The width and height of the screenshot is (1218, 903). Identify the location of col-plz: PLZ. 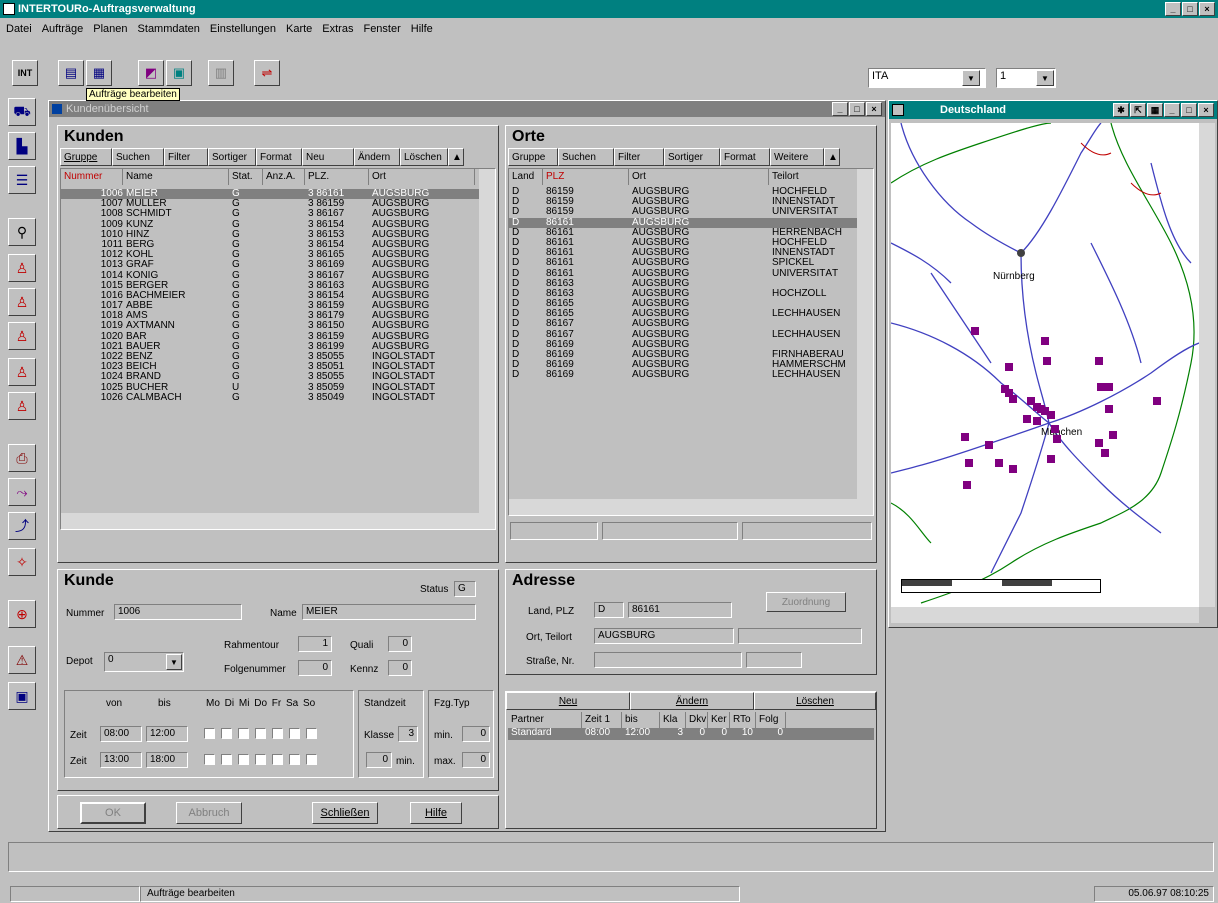
(586, 177).